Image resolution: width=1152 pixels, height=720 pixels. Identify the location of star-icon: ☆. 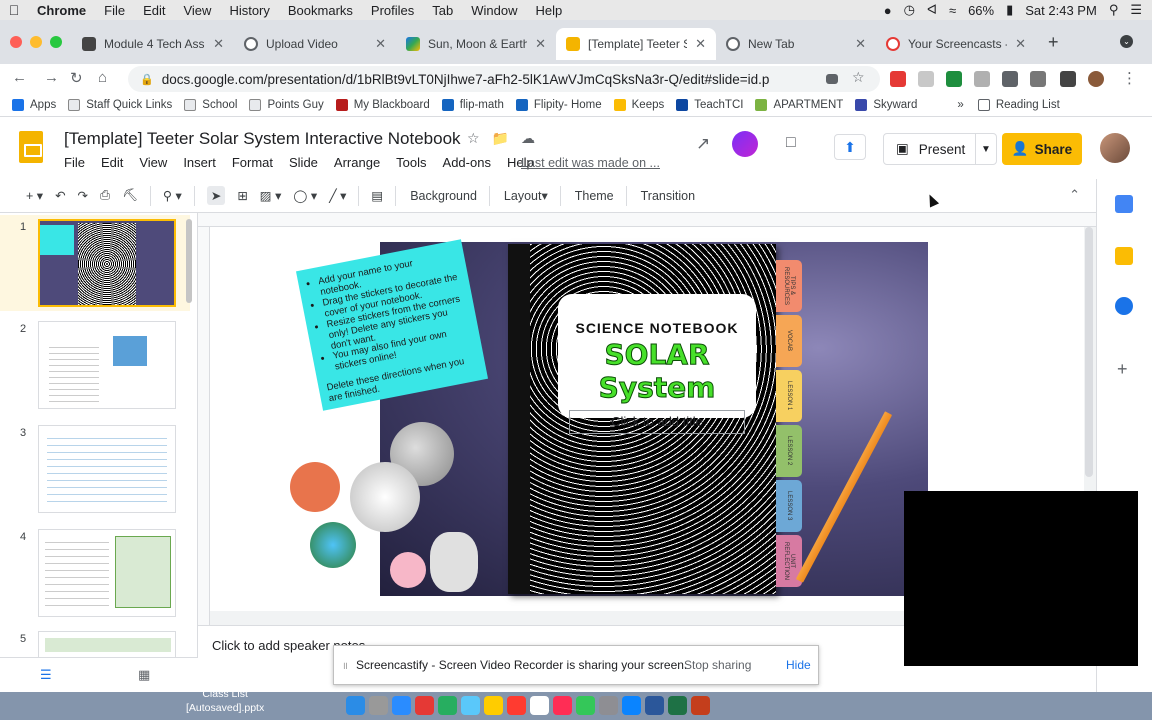
(473, 138).